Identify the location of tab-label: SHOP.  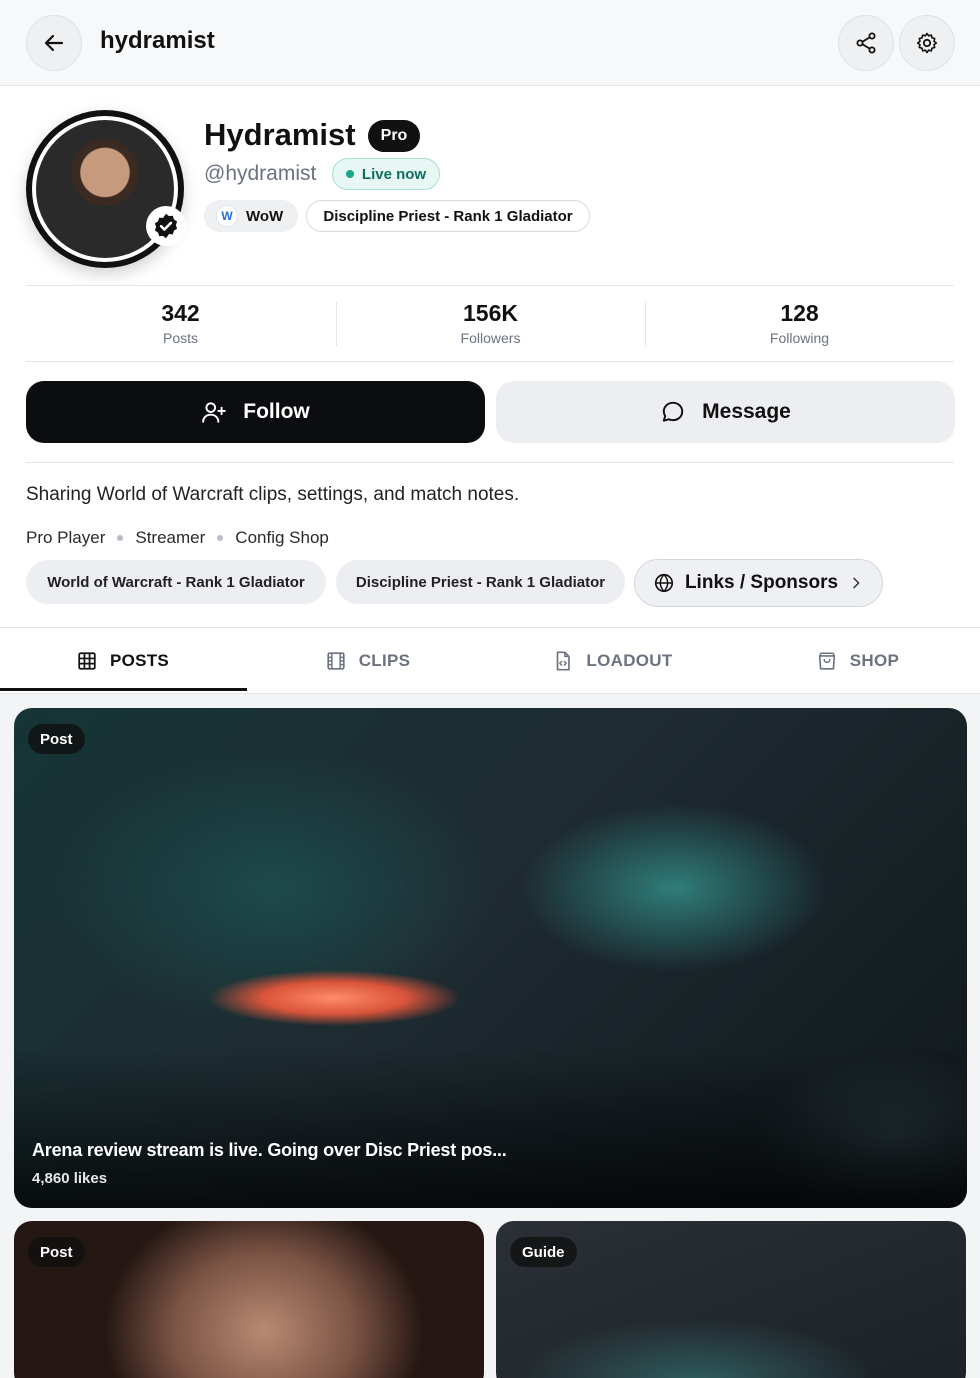
(874, 660).